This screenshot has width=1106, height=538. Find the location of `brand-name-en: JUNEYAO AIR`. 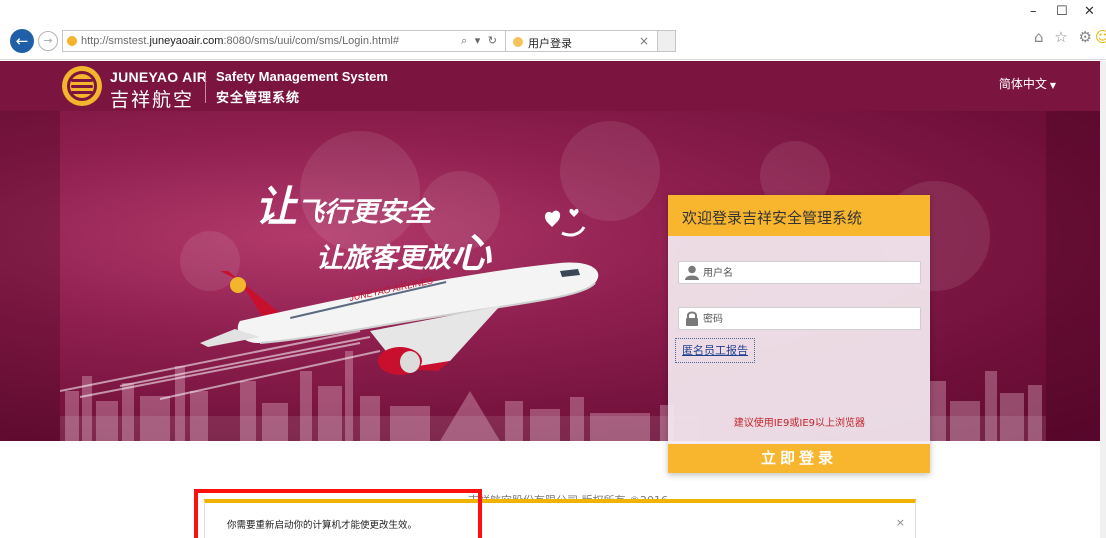

brand-name-en: JUNEYAO AIR is located at coordinates (159, 77).